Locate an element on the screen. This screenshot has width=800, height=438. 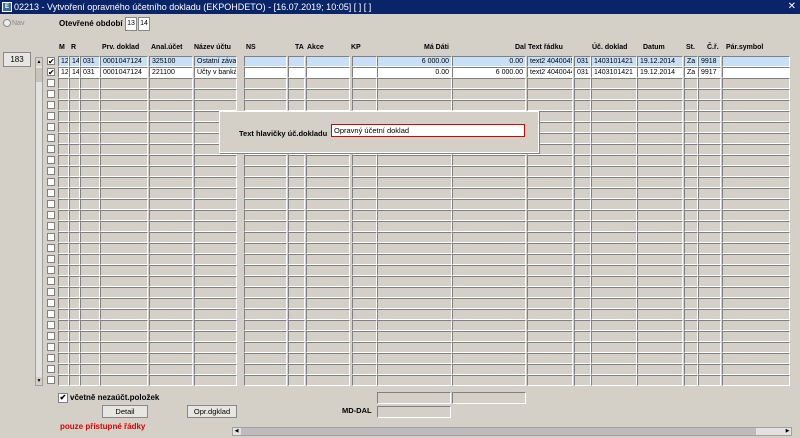
column-header: Název účtu is located at coordinates (212, 47).